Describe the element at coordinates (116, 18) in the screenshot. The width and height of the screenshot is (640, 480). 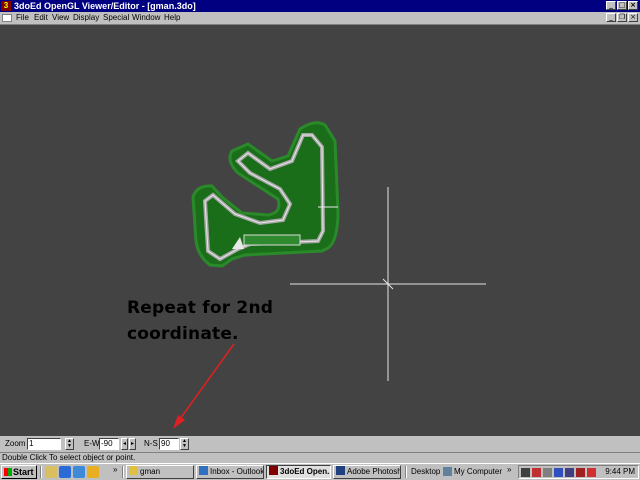
I see `menu-special: Special` at that location.